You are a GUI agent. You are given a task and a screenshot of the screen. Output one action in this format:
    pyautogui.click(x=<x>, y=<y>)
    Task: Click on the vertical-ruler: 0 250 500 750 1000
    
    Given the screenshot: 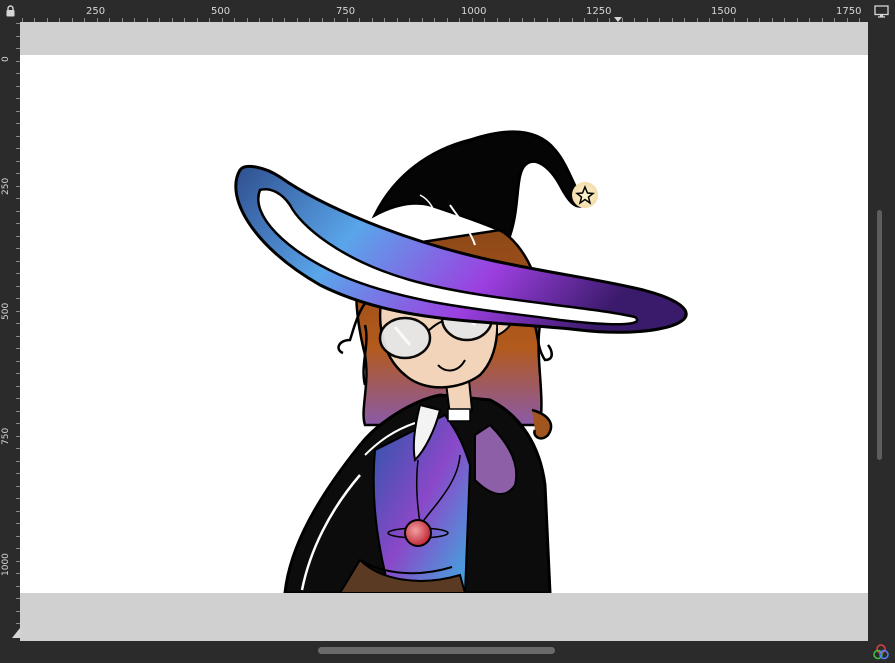 What is the action you would take?
    pyautogui.click(x=10, y=331)
    